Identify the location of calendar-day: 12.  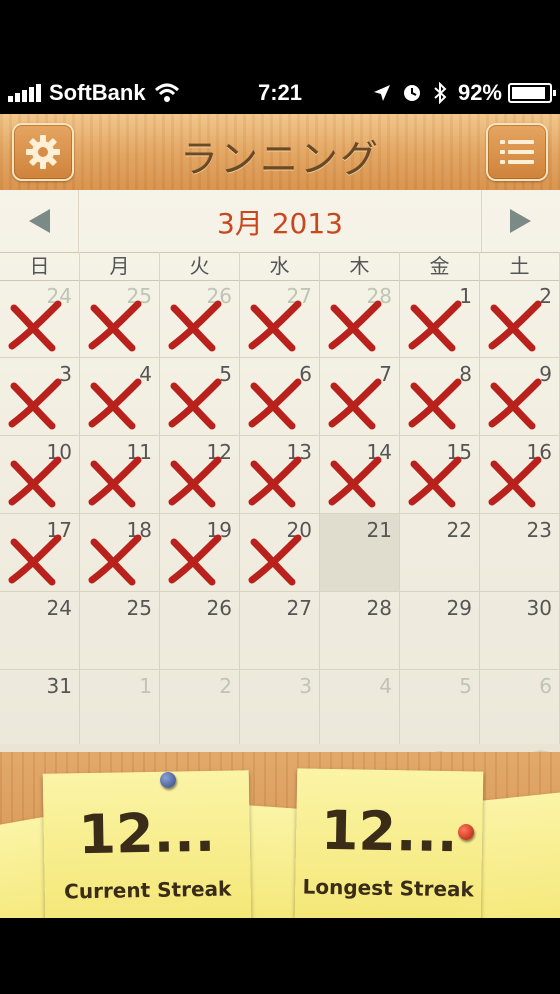
(200, 475).